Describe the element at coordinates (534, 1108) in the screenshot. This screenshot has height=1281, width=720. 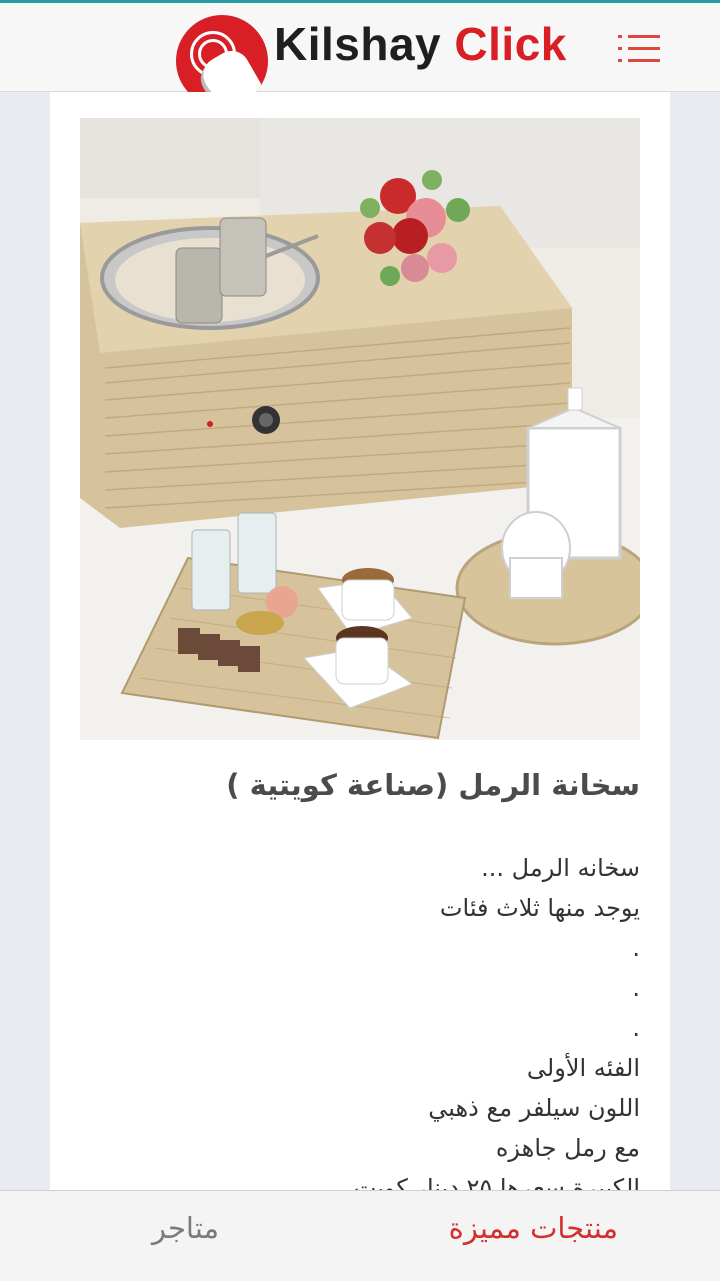
I see `description-line: اللون سيلفر مع ذهبي` at that location.